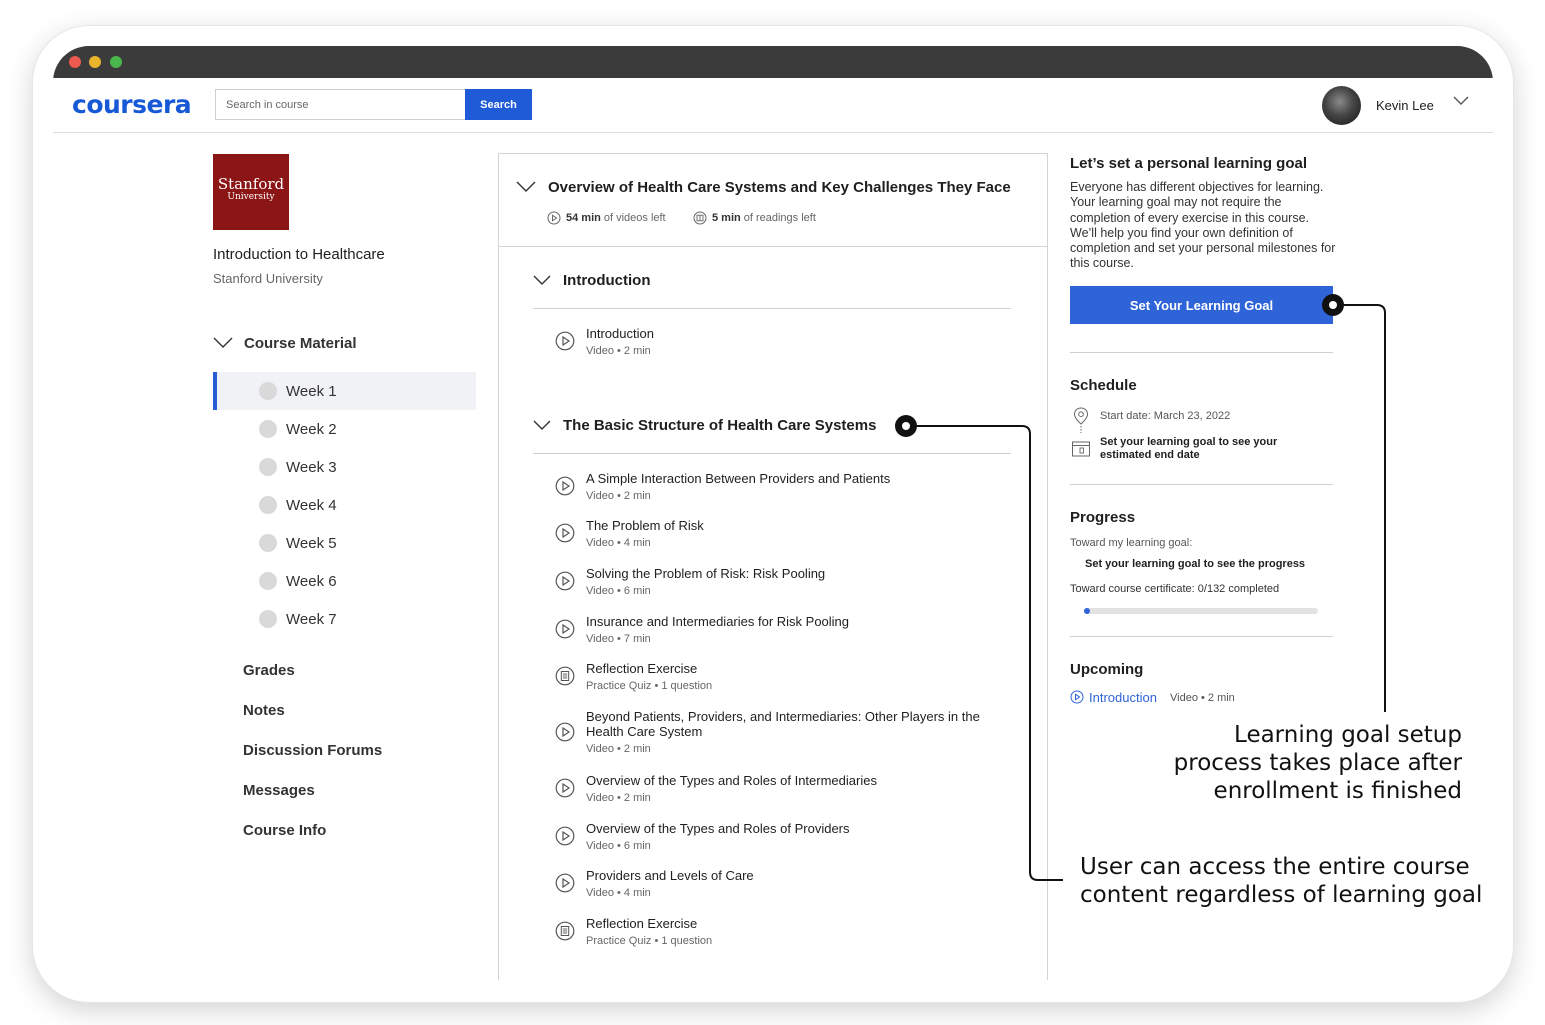 Image resolution: width=1545 pixels, height=1025 pixels. What do you see at coordinates (1333, 305) in the screenshot?
I see `annotation-marker-goal` at bounding box center [1333, 305].